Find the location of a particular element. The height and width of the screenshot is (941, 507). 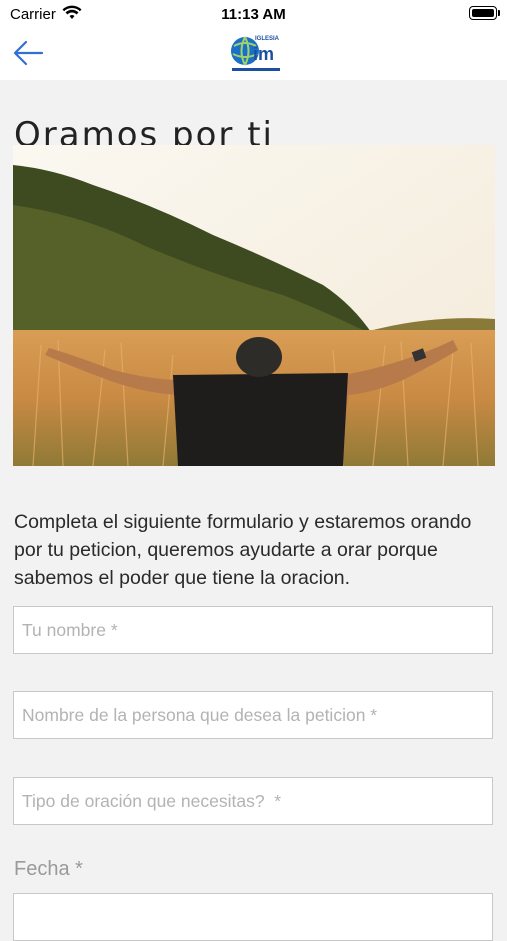

status-time: 11:13 AM is located at coordinates (253, 14).